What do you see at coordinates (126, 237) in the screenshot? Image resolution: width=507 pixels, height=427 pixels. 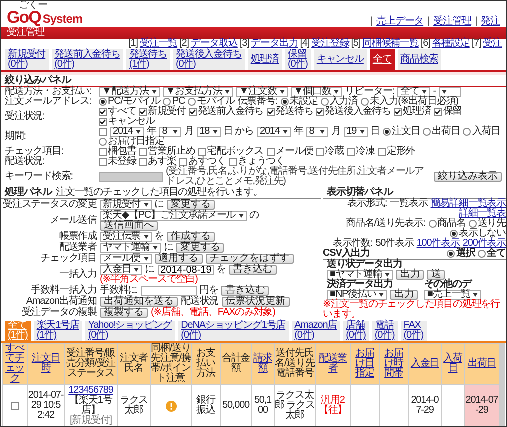 I see `dropdown: 受注伝票` at bounding box center [126, 237].